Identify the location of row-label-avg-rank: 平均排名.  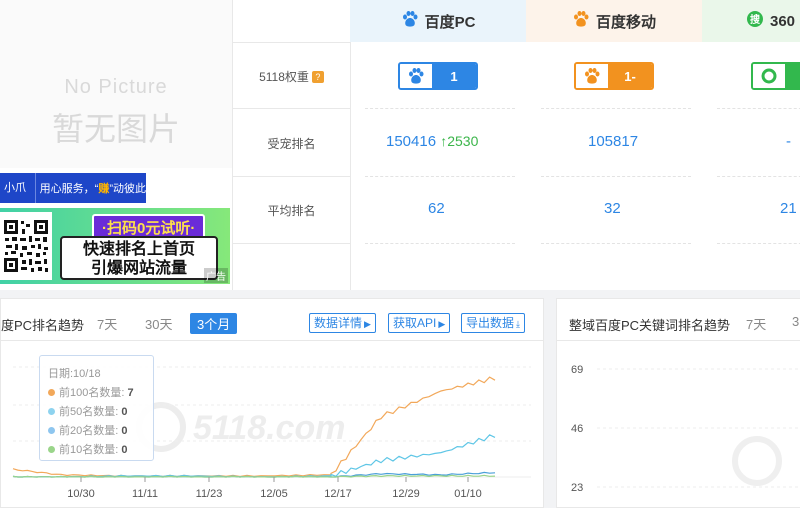
(291, 211).